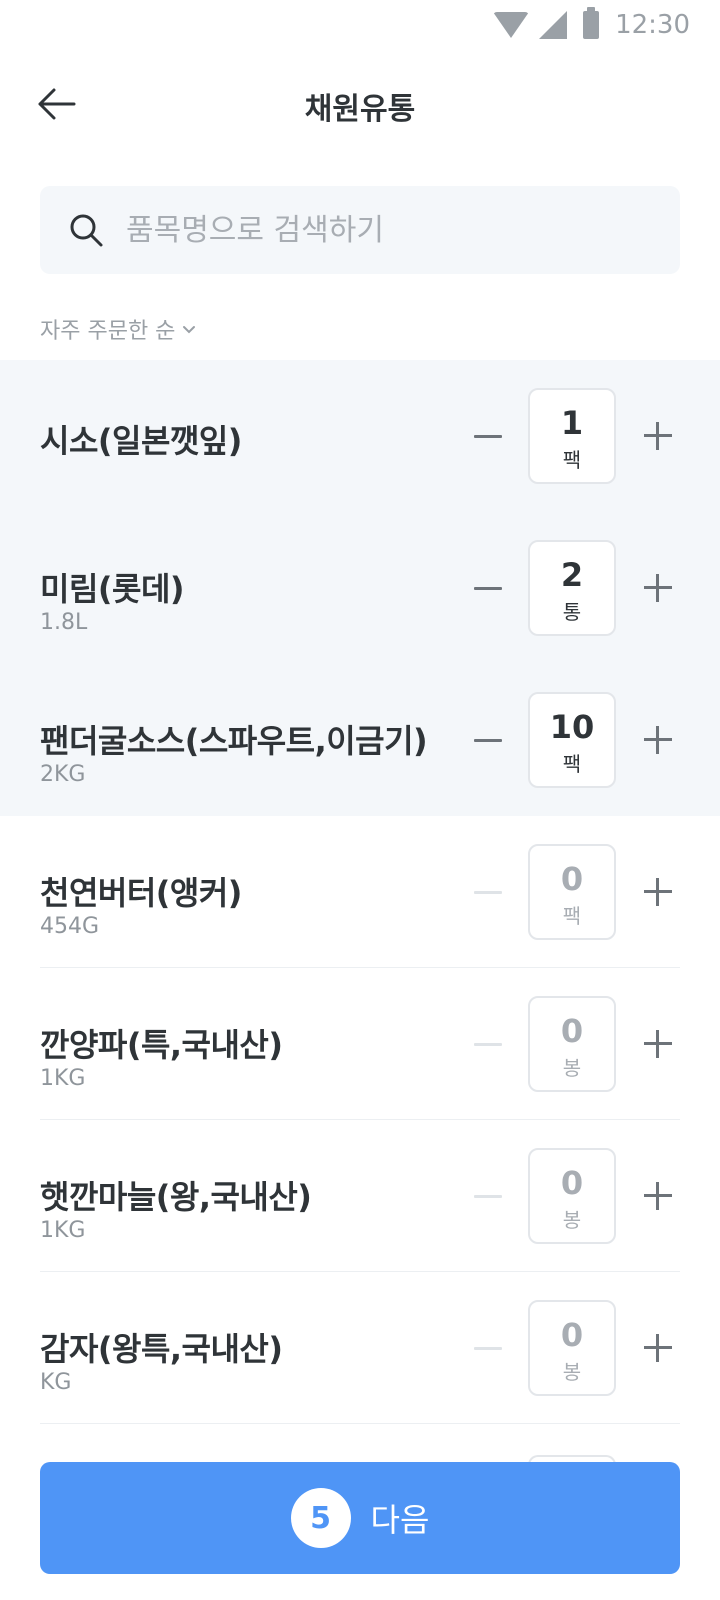 This screenshot has width=720, height=1600. I want to click on quantity-box: 1 팩, so click(572, 436).